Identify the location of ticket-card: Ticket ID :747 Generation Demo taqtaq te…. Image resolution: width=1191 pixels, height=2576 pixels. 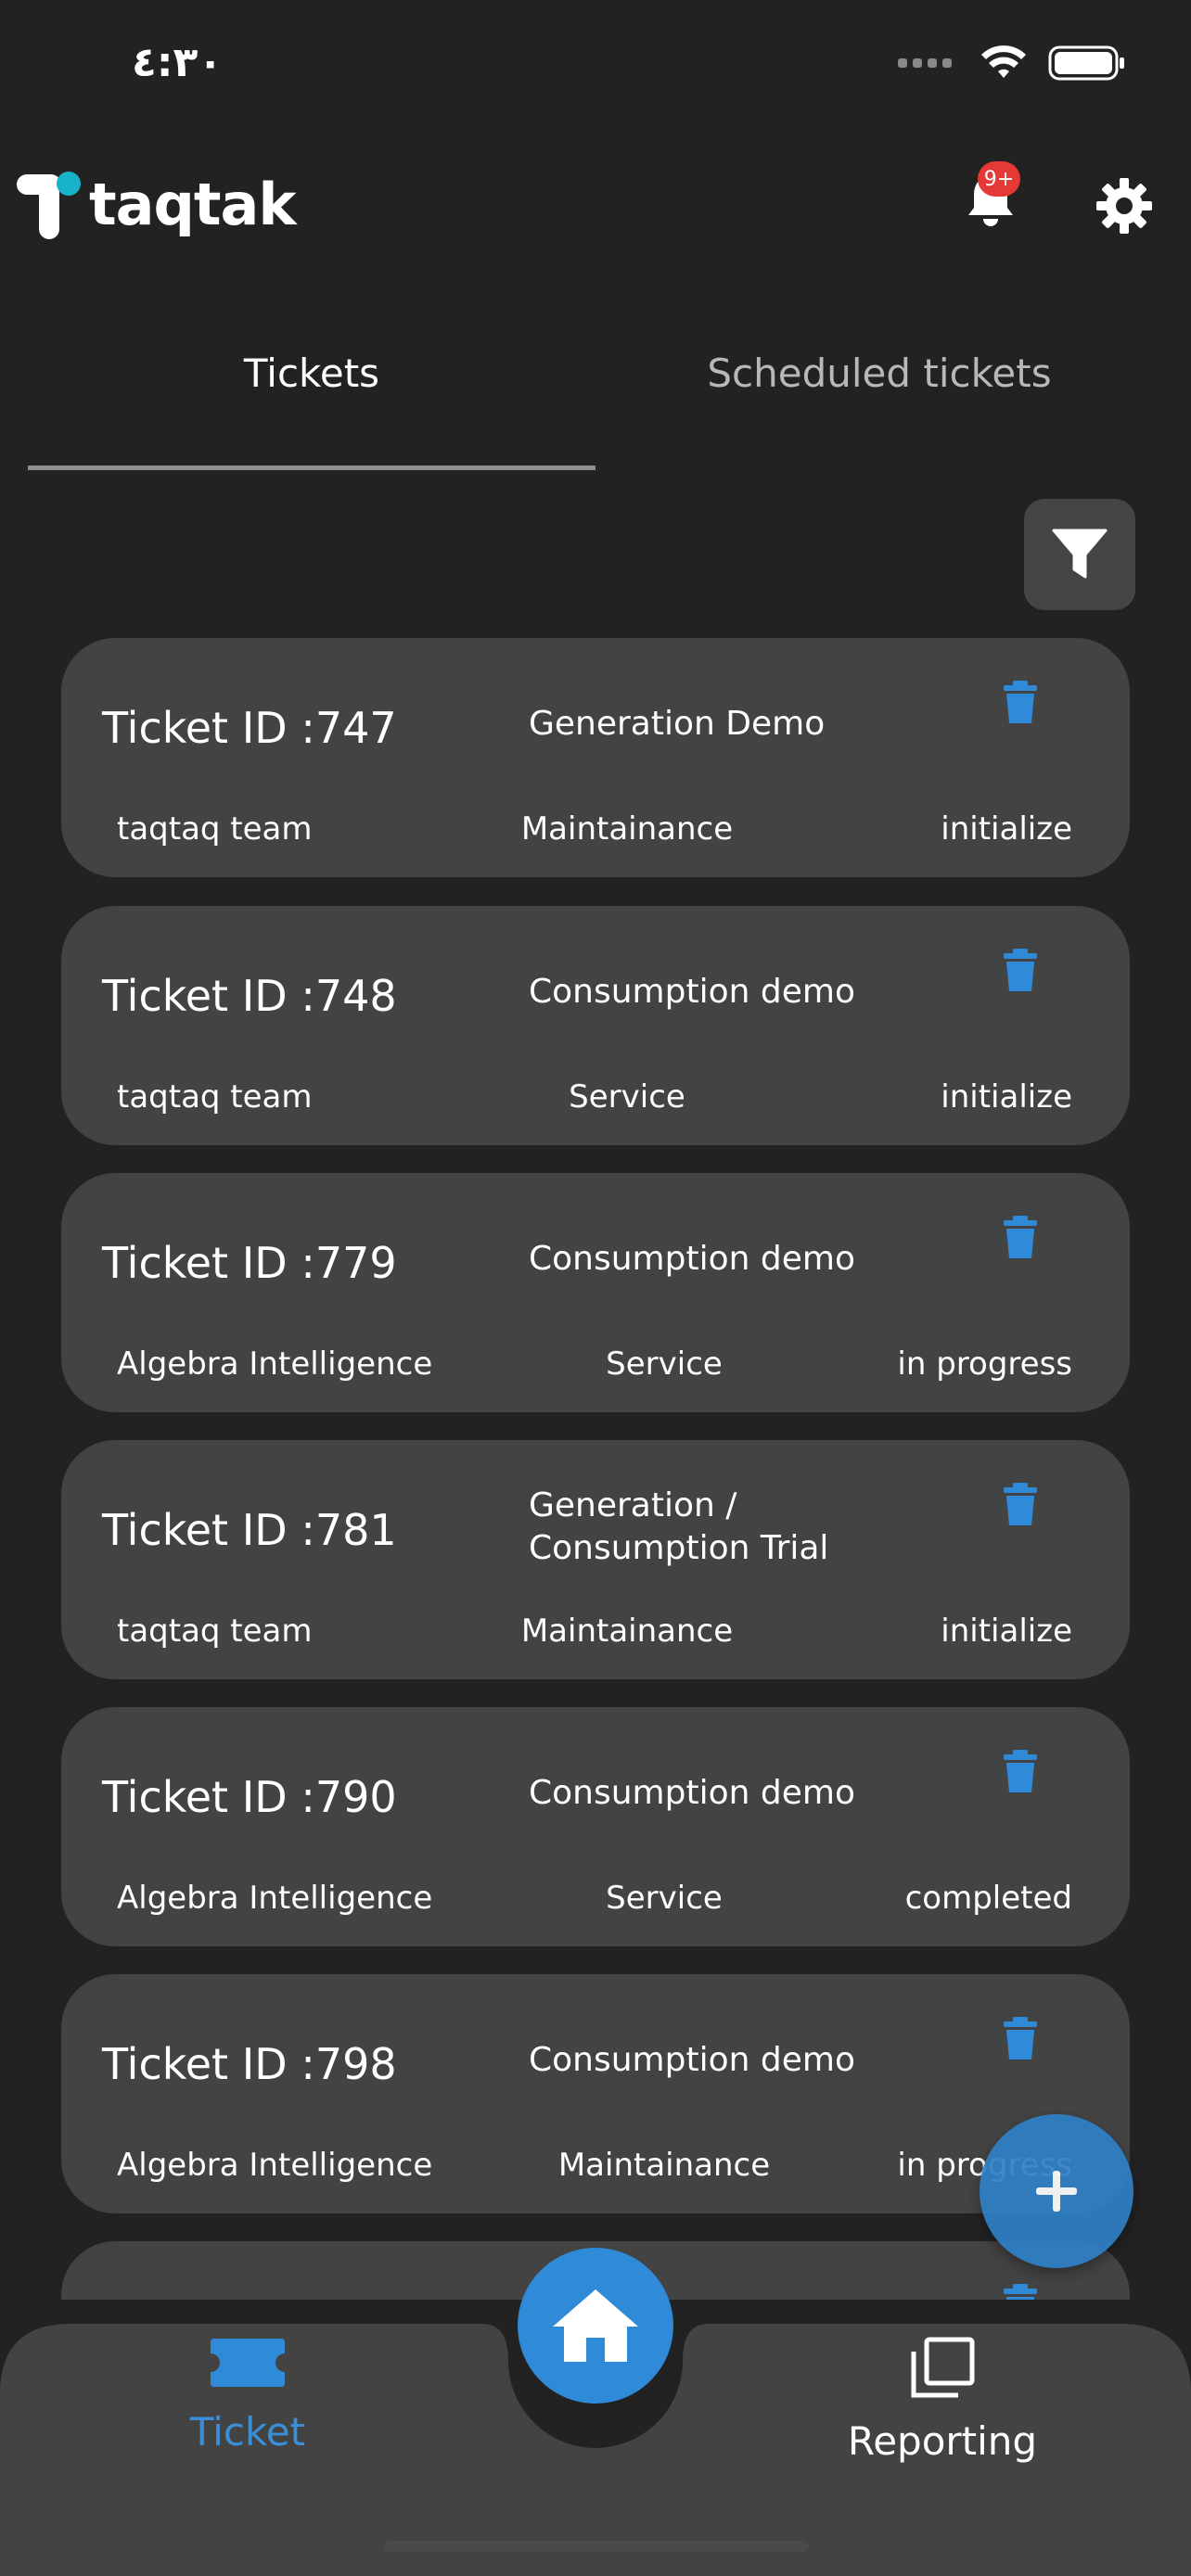
(595, 757).